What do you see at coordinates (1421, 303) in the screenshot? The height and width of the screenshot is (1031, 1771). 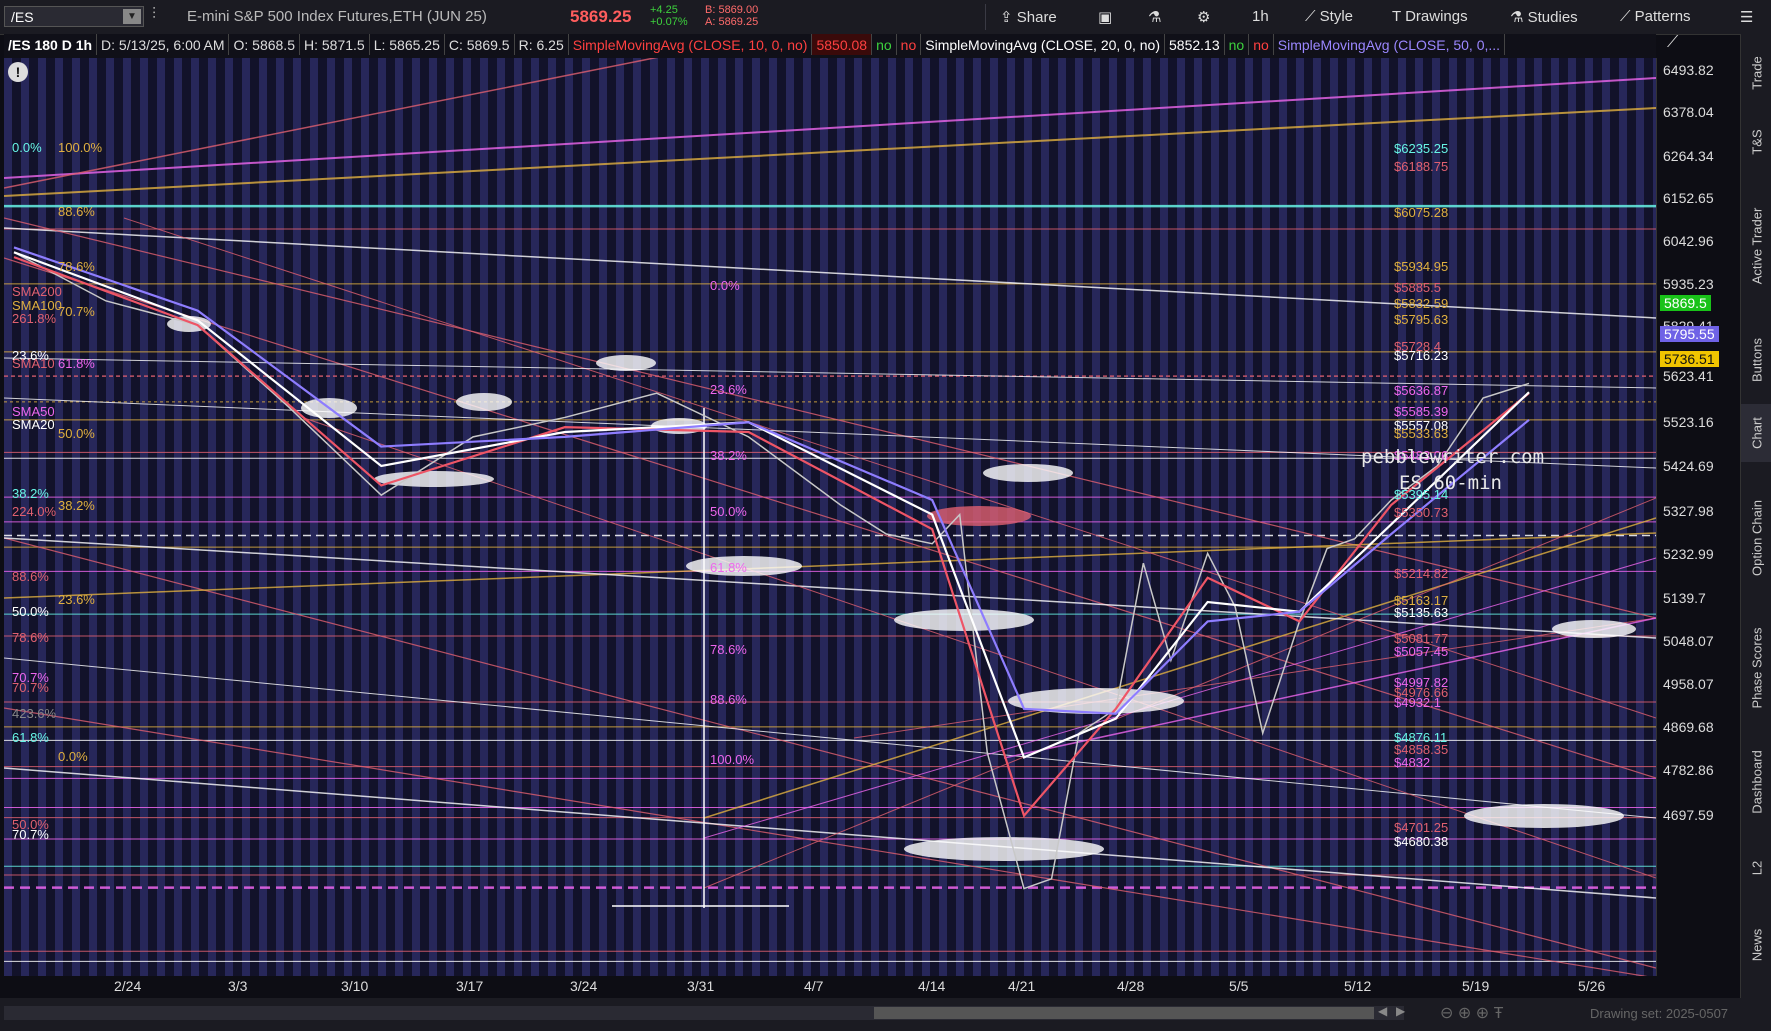 I see `level-price-label: $5832.59` at bounding box center [1421, 303].